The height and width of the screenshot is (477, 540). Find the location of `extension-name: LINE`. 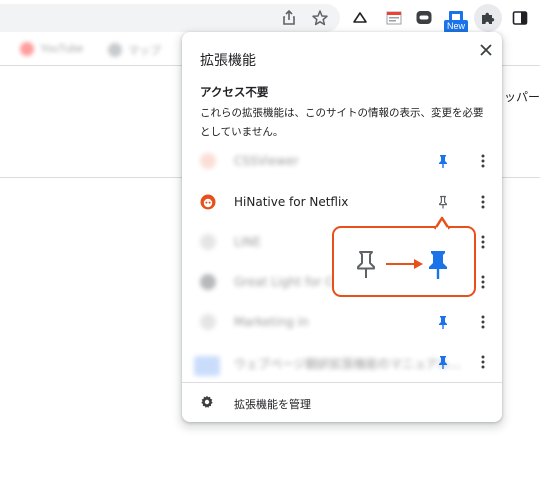

extension-name: LINE is located at coordinates (247, 242).